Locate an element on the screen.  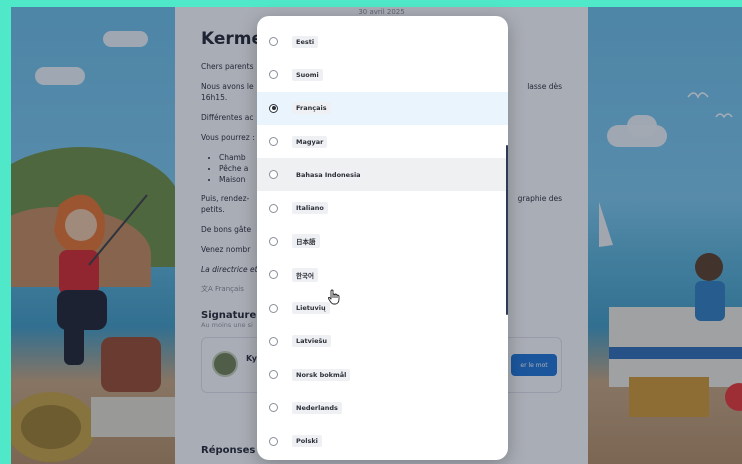
language-label: Lietuvių is located at coordinates (311, 308).